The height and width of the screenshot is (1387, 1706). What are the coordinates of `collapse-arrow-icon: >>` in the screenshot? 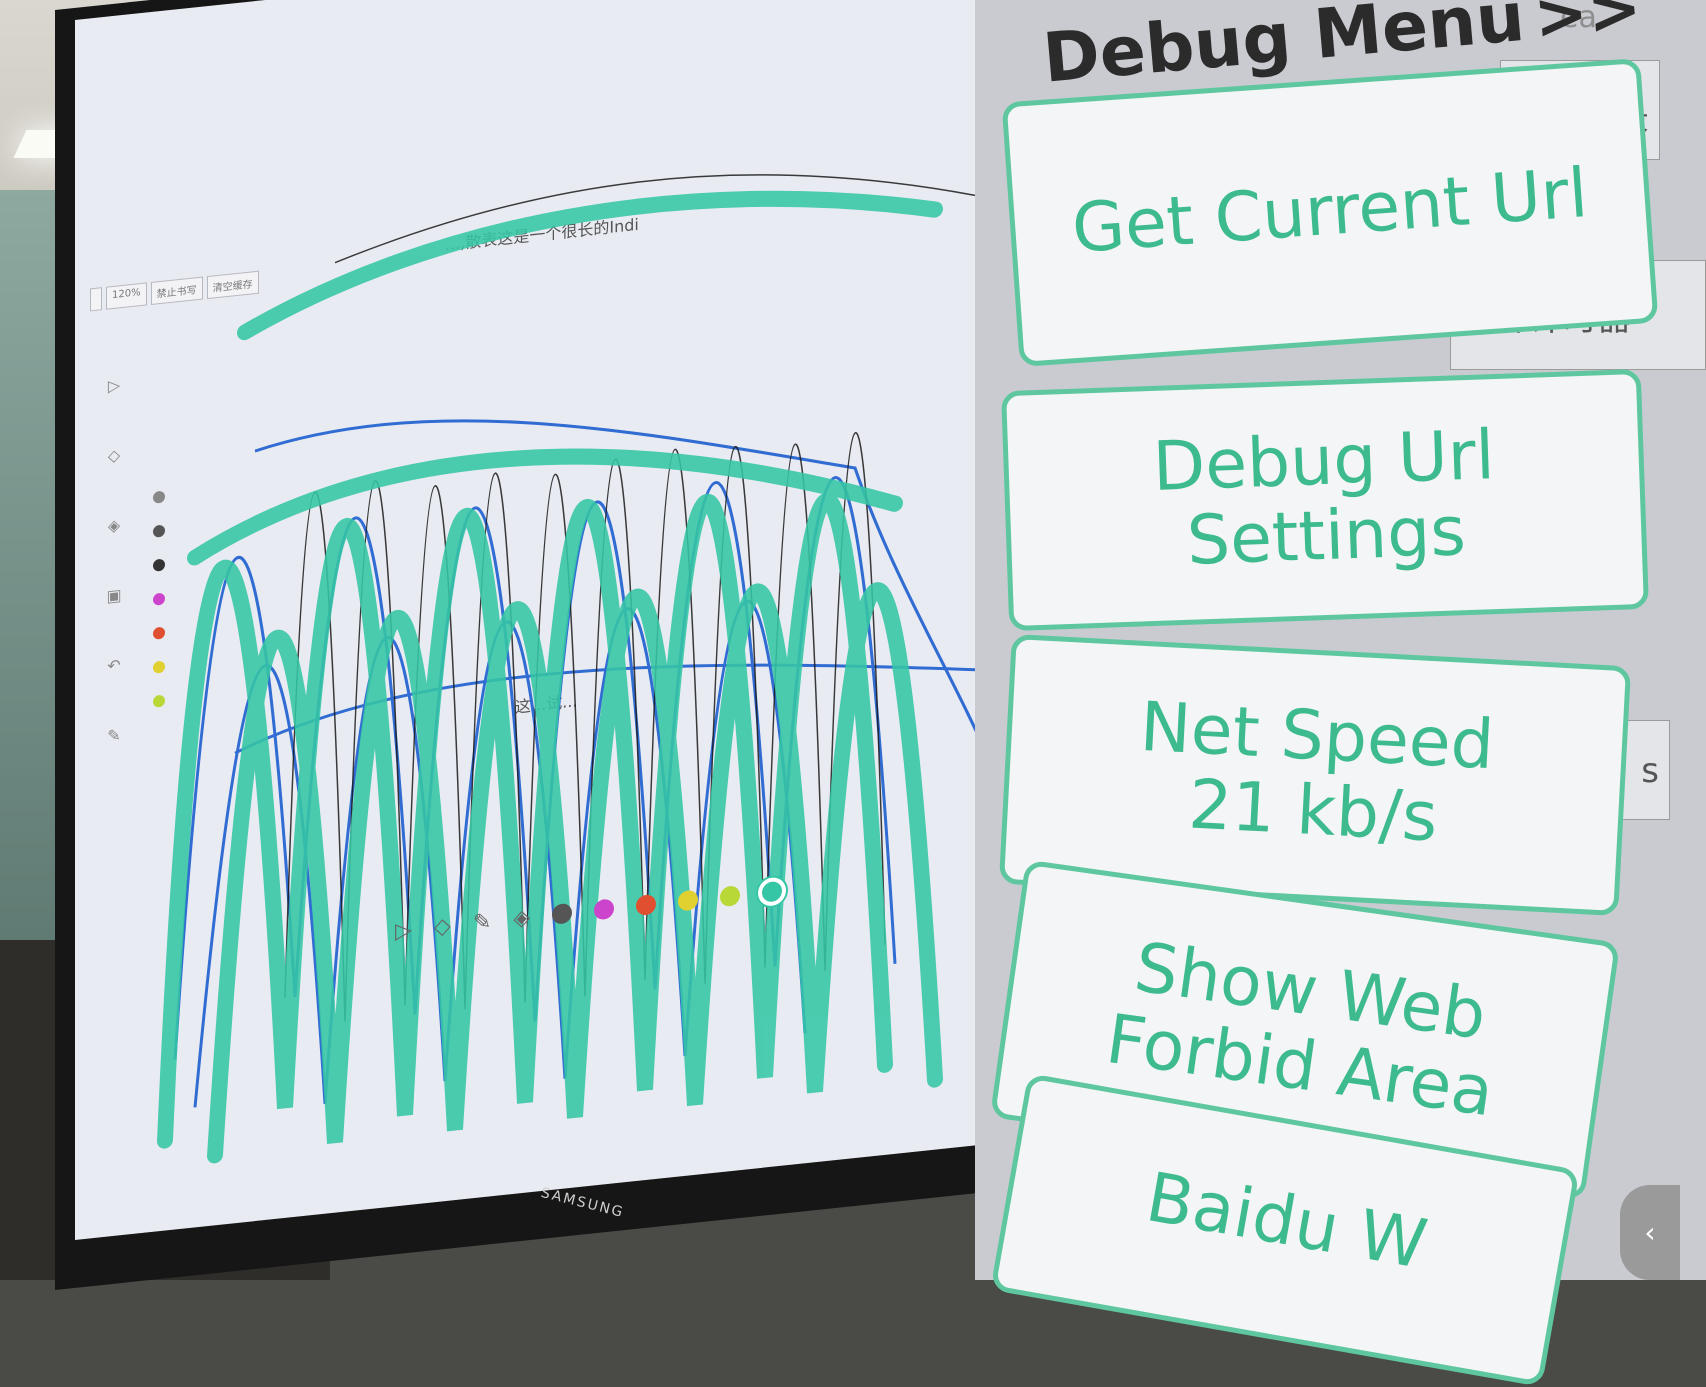 It's located at (1587, 27).